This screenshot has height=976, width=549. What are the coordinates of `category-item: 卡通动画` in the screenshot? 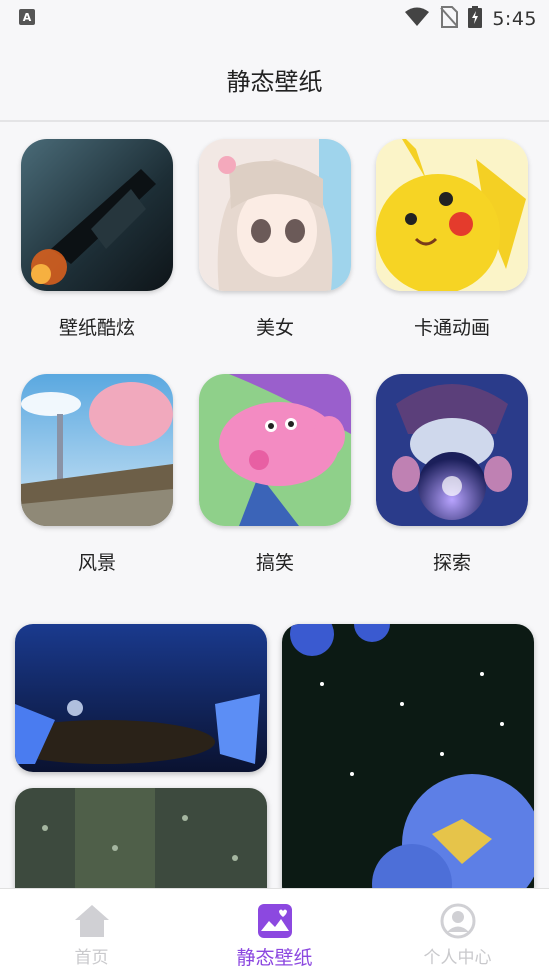 It's located at (452, 239).